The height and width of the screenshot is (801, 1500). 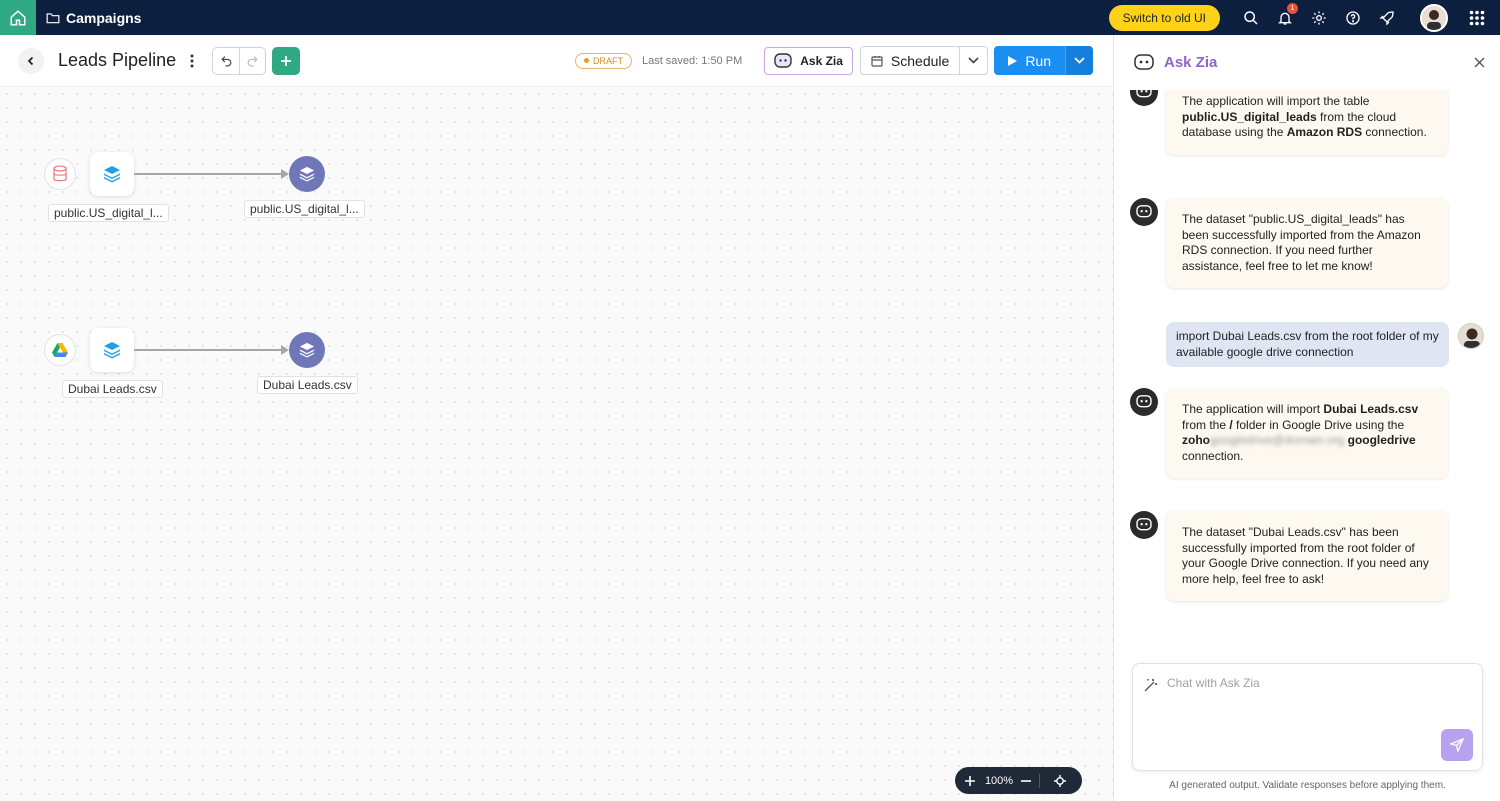 I want to click on help-button, so click(x=1353, y=17).